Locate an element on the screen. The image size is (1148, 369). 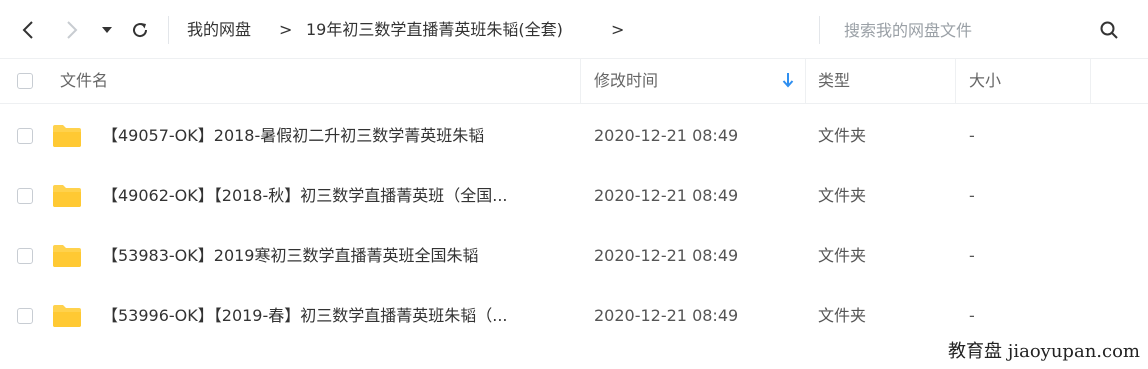
chevron-left-icon is located at coordinates (27, 30).